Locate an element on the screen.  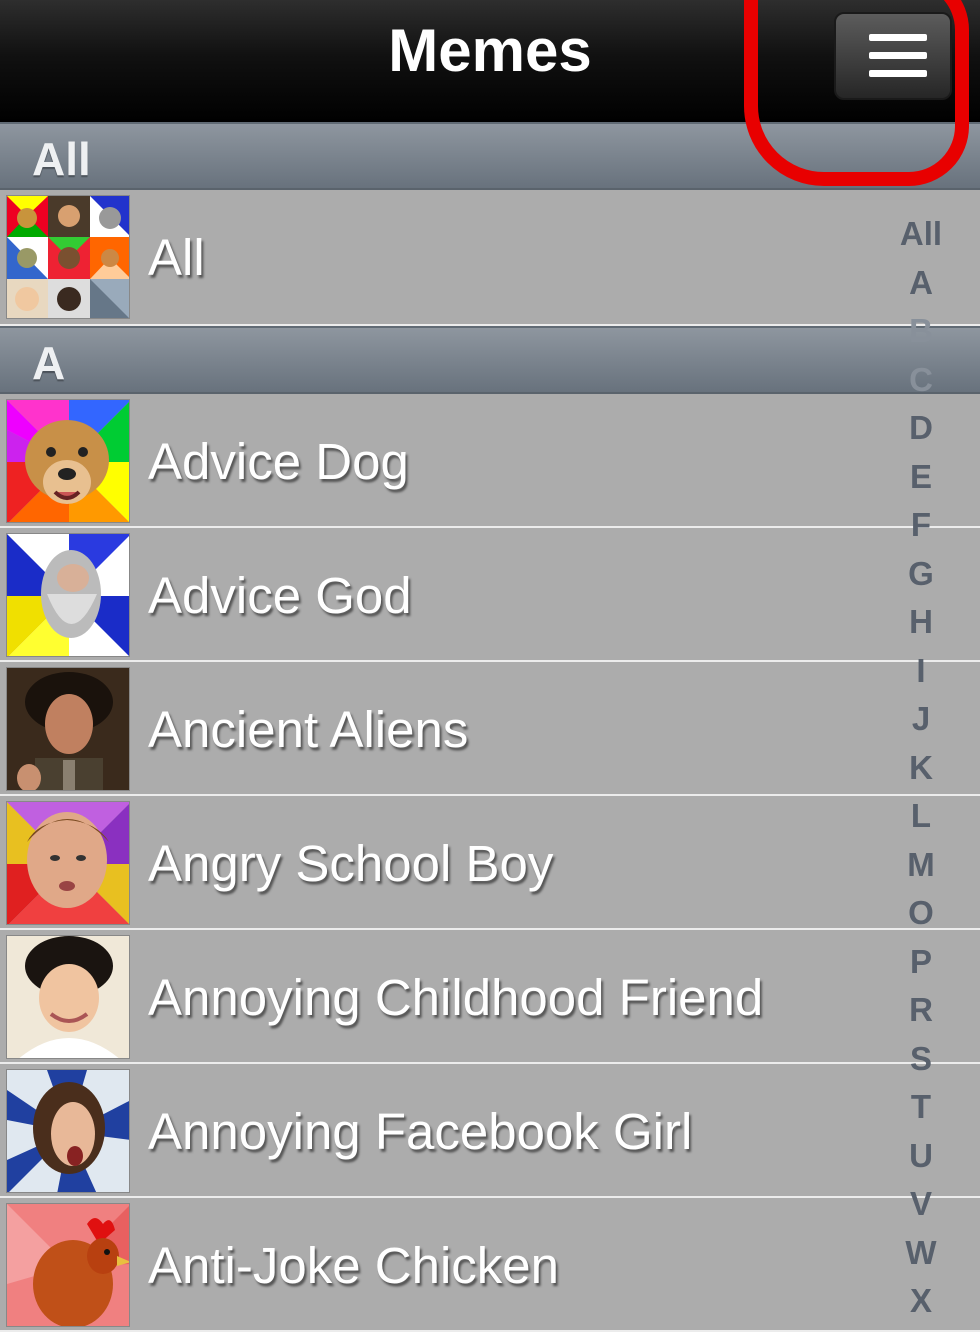
section-header-all: All is located at coordinates (490, 156).